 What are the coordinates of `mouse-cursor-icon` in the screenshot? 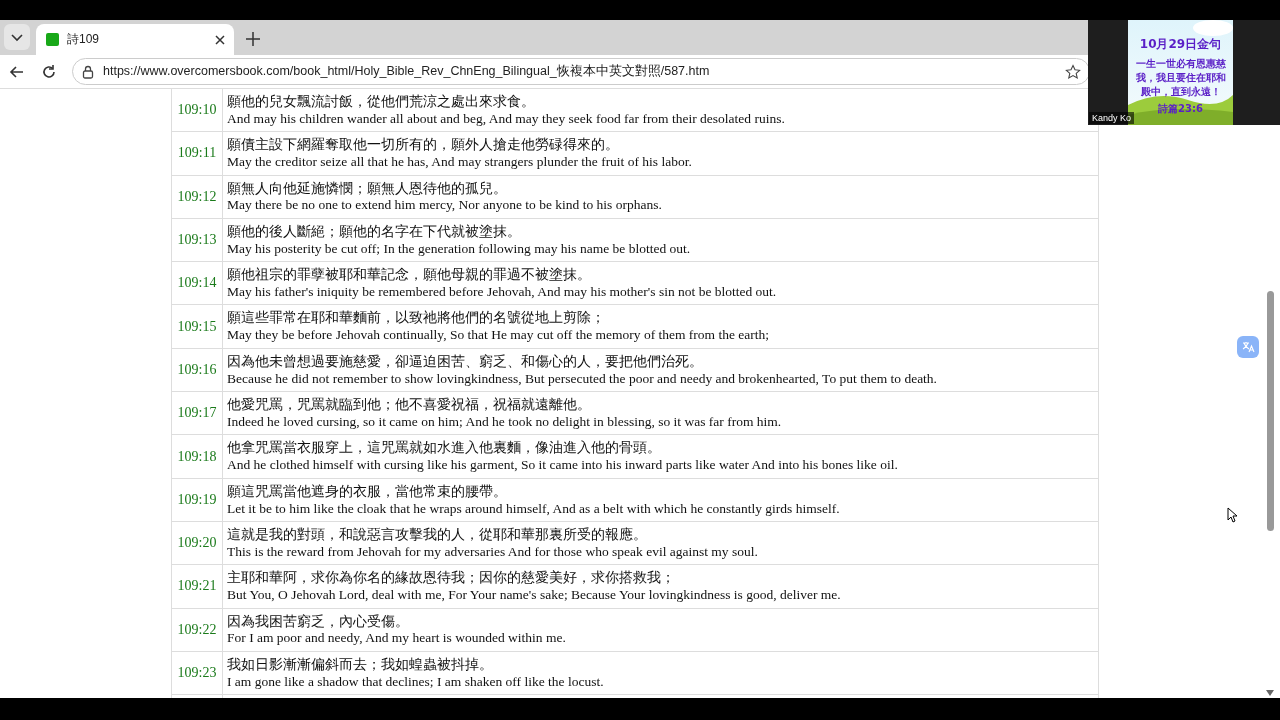 It's located at (1232, 515).